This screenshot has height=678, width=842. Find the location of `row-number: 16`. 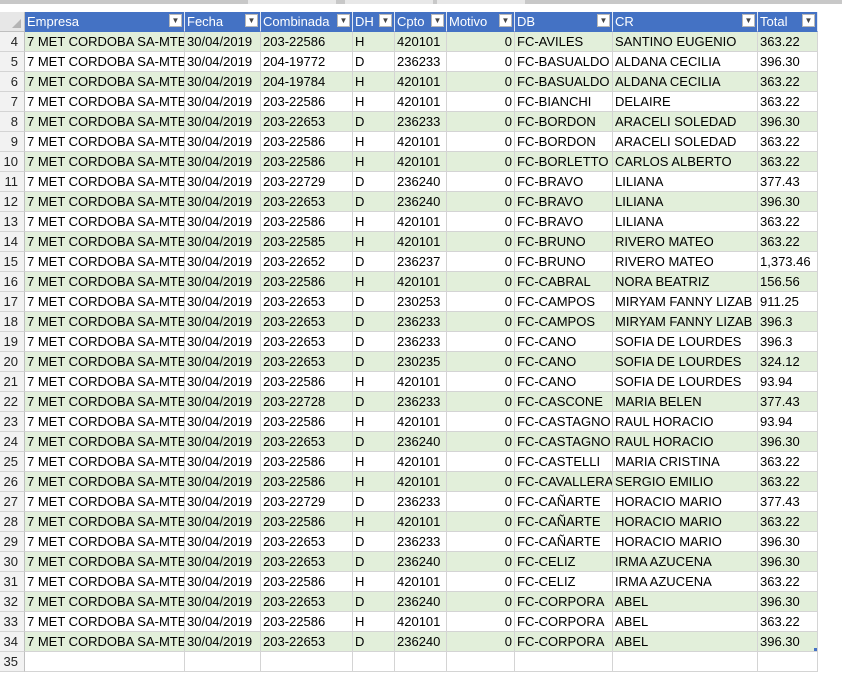

row-number: 16 is located at coordinates (12, 282).